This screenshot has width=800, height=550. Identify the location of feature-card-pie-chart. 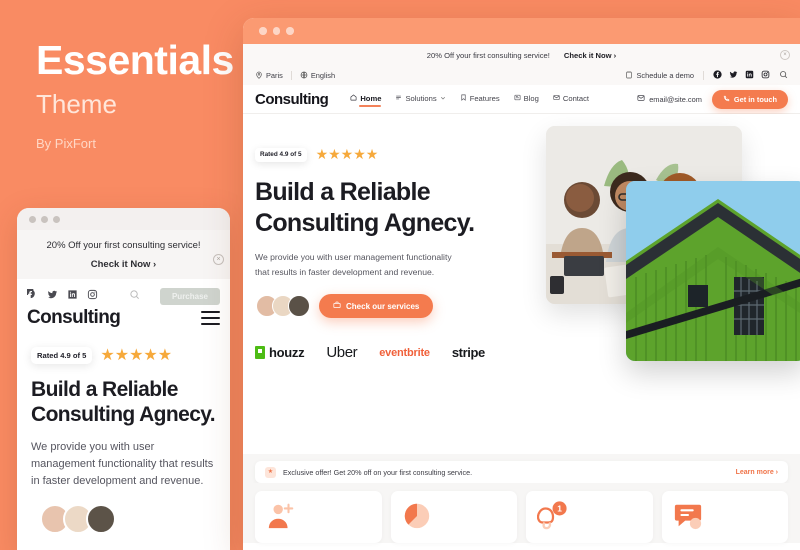
(453, 517).